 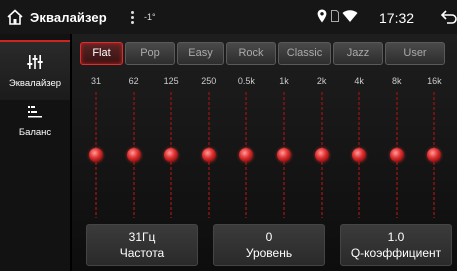 What do you see at coordinates (415, 53) in the screenshot?
I see `preset-user-button: User` at bounding box center [415, 53].